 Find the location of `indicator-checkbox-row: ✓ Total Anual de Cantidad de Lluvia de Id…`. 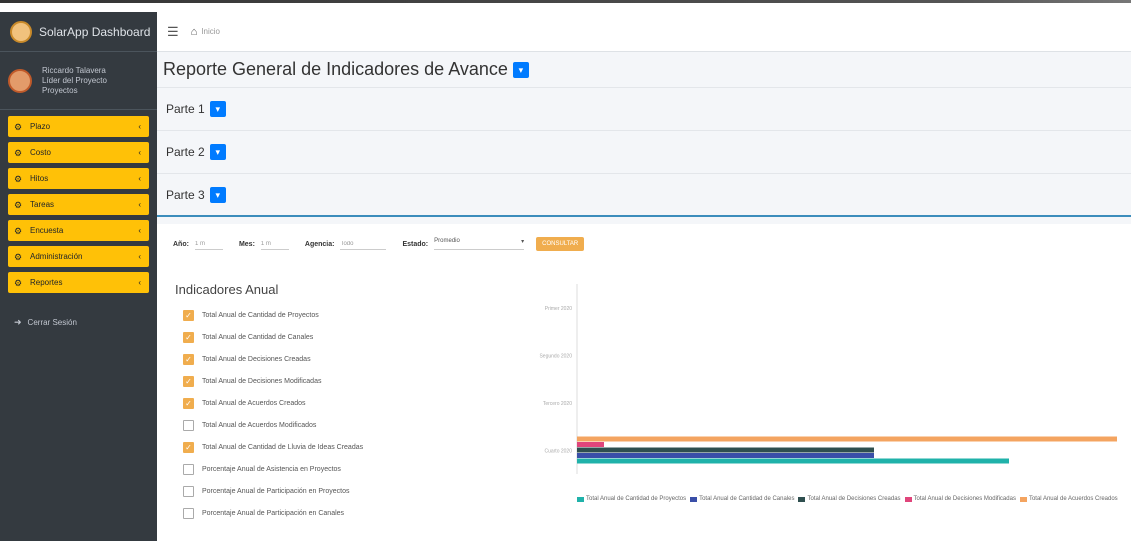

indicator-checkbox-row: ✓ Total Anual de Cantidad de Lluvia de Id… is located at coordinates (273, 447).